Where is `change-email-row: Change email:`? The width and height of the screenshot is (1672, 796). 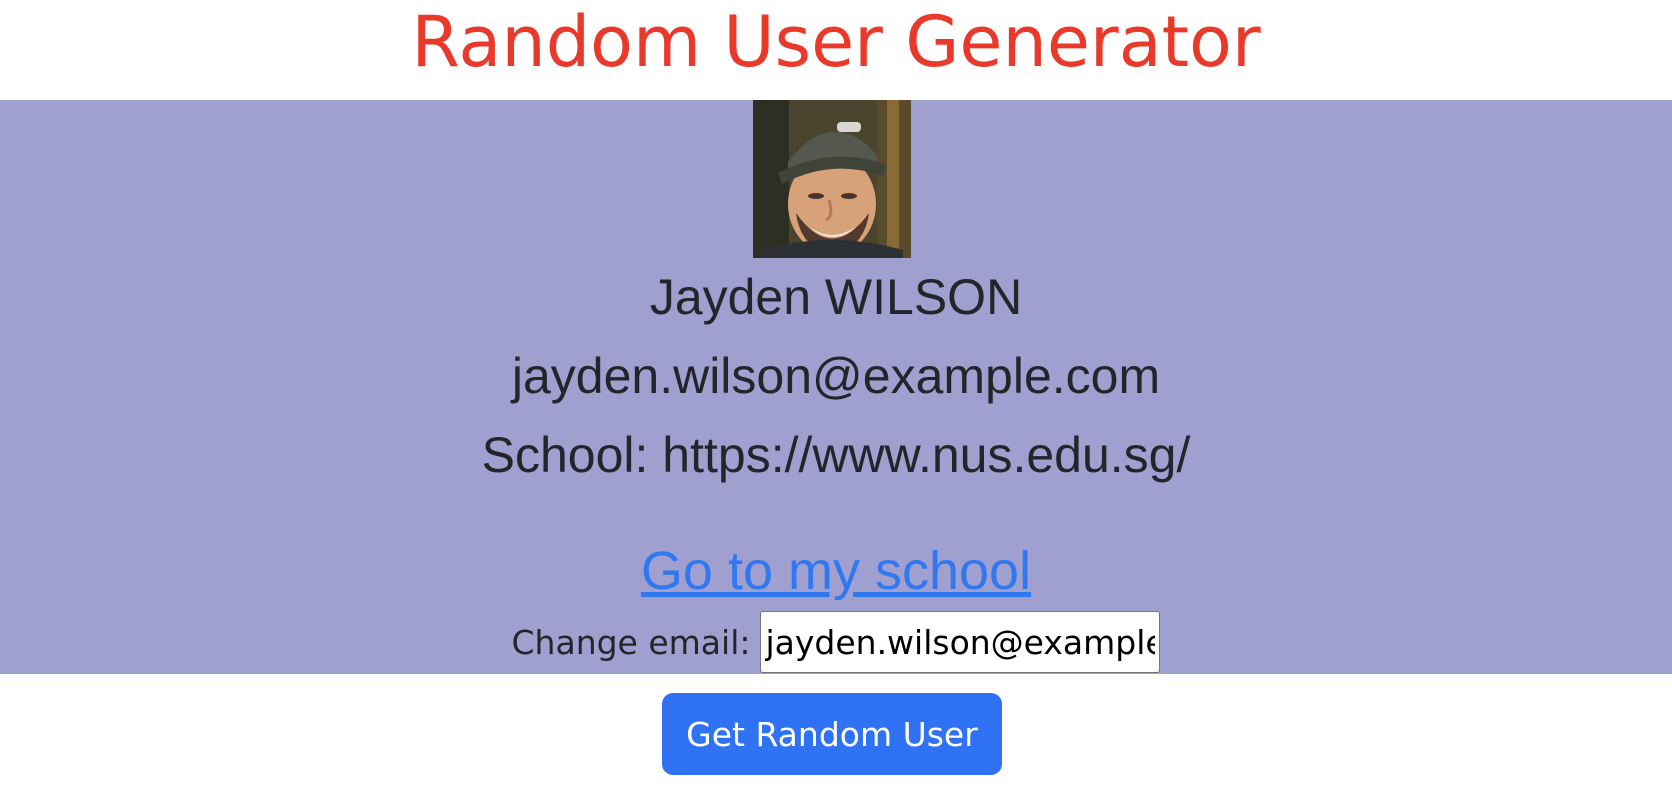 change-email-row: Change email: is located at coordinates (836, 642).